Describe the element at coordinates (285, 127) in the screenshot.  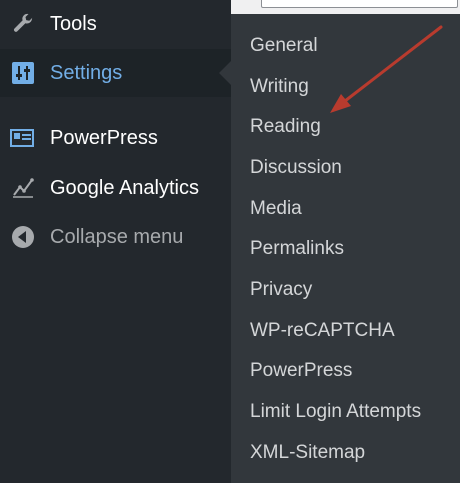
I see `submenu-item-reading: Reading` at that location.